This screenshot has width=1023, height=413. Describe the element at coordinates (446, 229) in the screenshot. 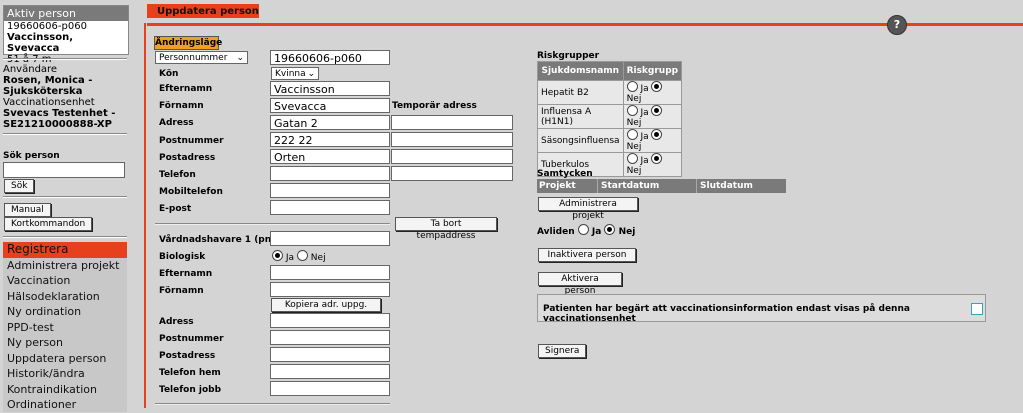

I see `remove-temp-address-button: Ta bort tempaddress` at that location.